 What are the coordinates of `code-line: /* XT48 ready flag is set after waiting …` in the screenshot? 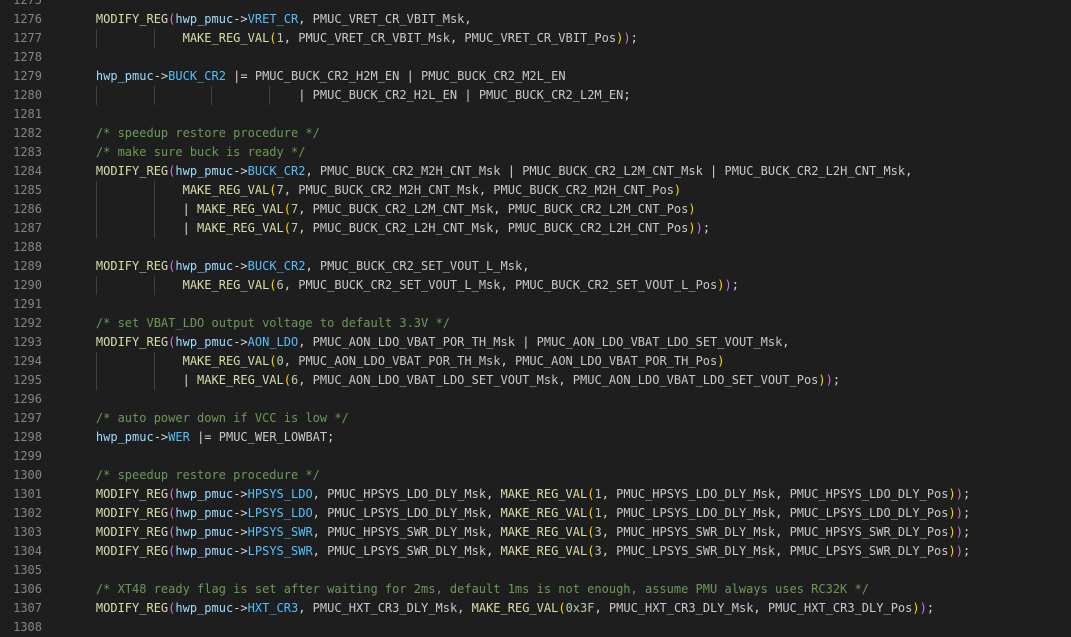 It's located at (569, 589).